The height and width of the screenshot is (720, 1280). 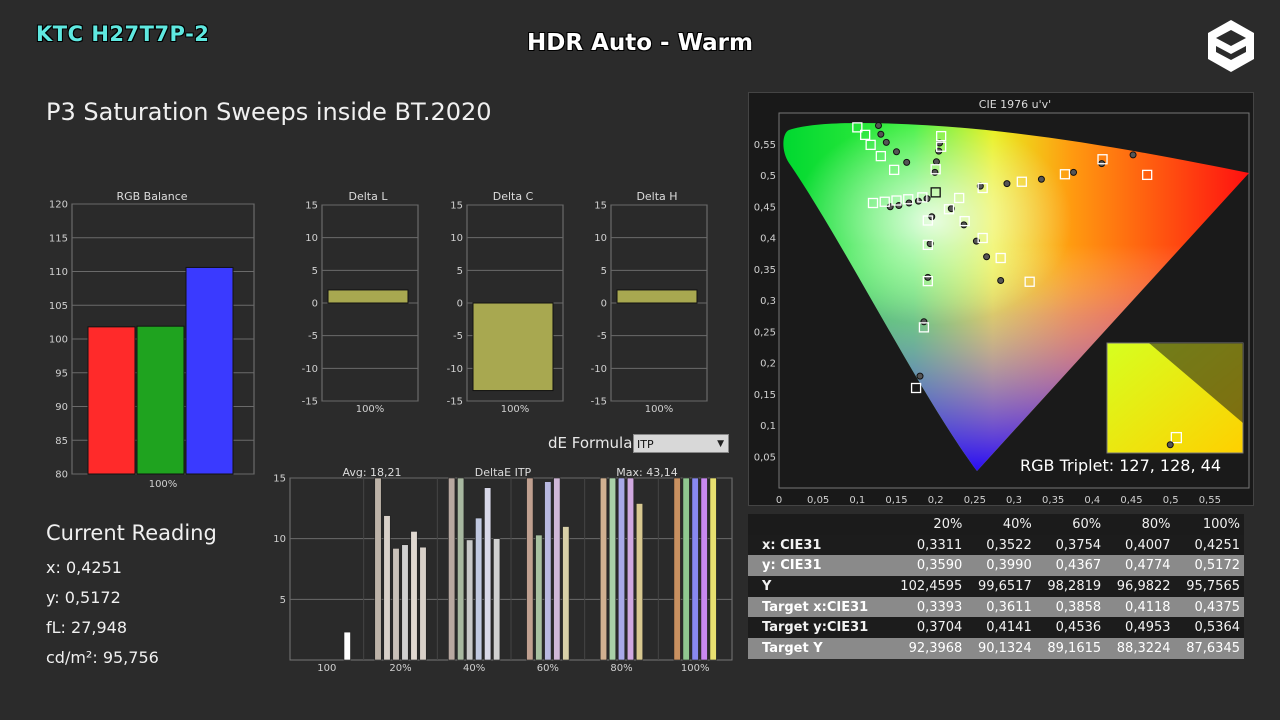 What do you see at coordinates (313, 336) in the screenshot?
I see `y-tick-label: -5` at bounding box center [313, 336].